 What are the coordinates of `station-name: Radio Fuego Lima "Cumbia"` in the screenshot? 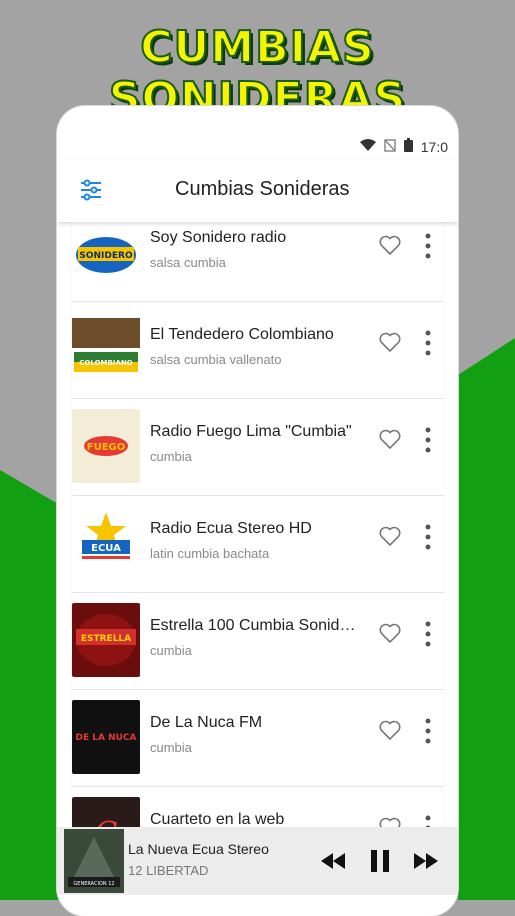 It's located at (251, 431).